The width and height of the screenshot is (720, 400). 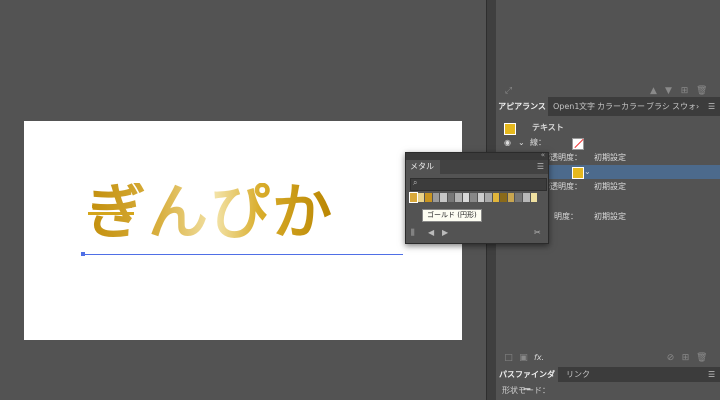 What do you see at coordinates (548, 127) in the screenshot?
I see `appearance-title: テキスト` at bounding box center [548, 127].